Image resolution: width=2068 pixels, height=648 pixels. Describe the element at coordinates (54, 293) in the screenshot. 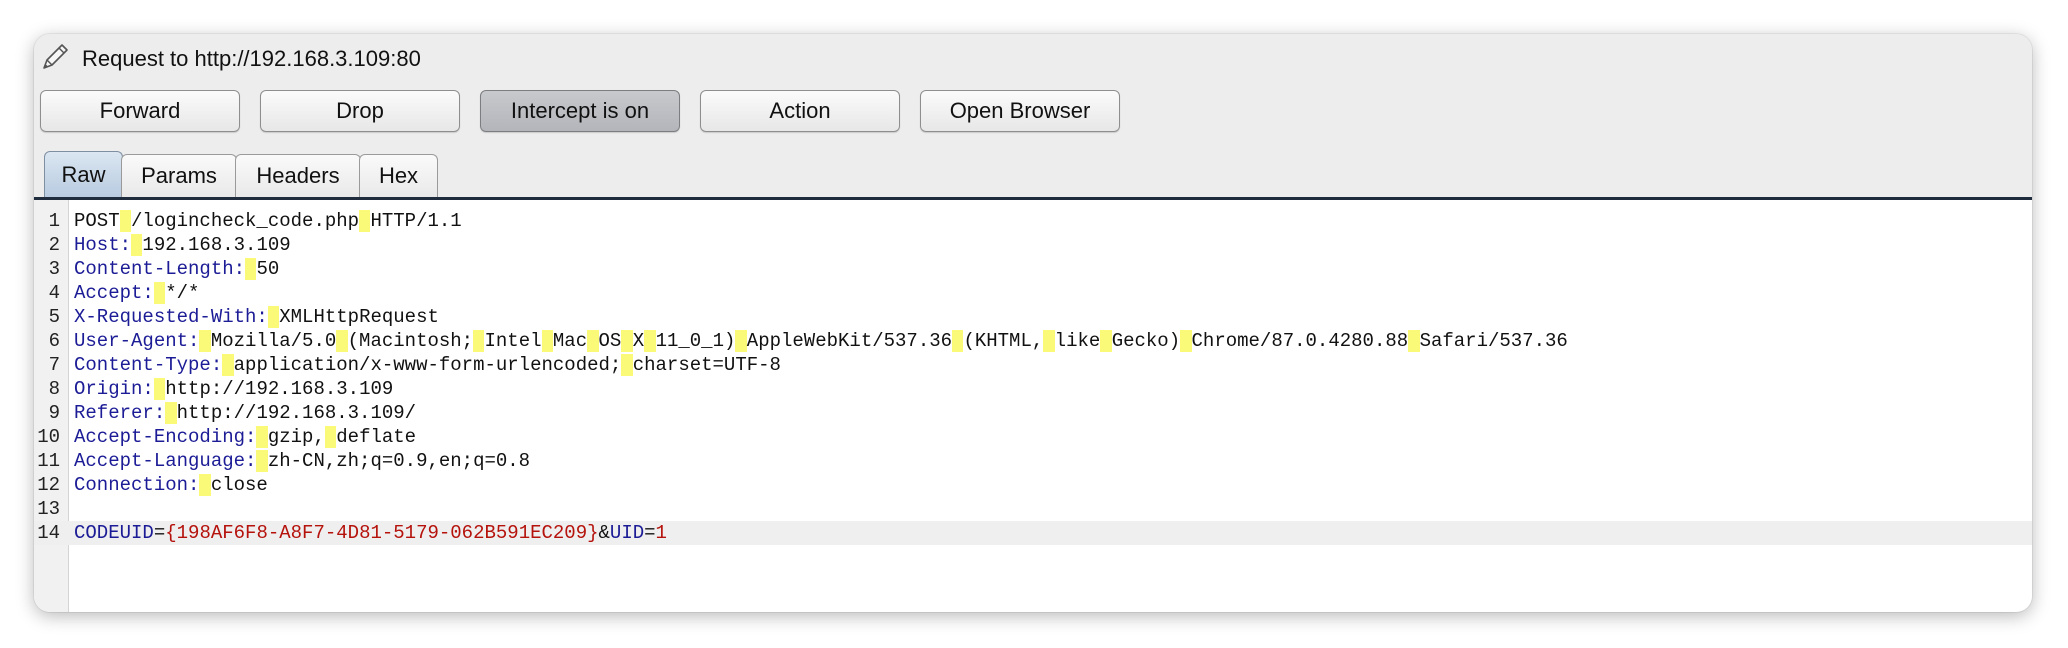

I see `line-number: 4` at that location.